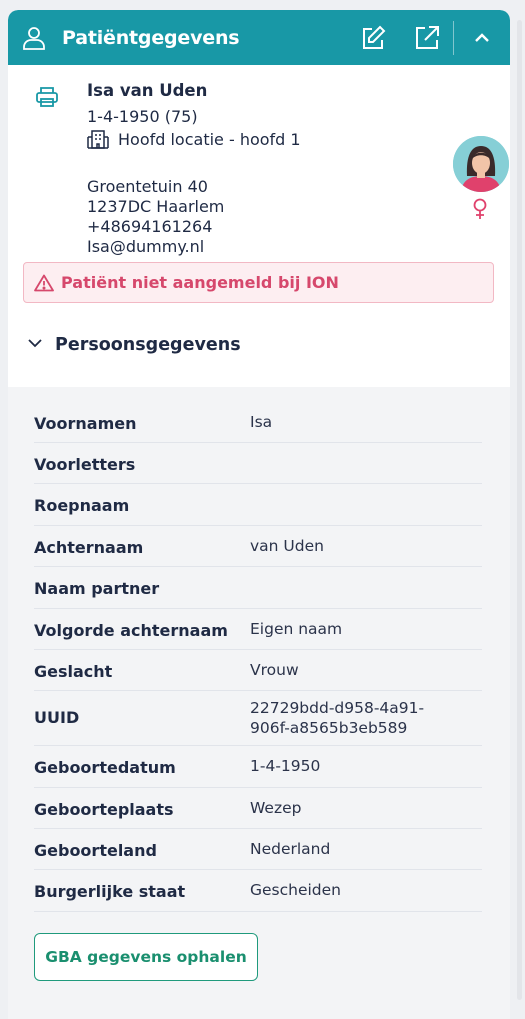  What do you see at coordinates (146, 957) in the screenshot?
I see `gba-fetch-button: GBA gegevens ophalen` at bounding box center [146, 957].